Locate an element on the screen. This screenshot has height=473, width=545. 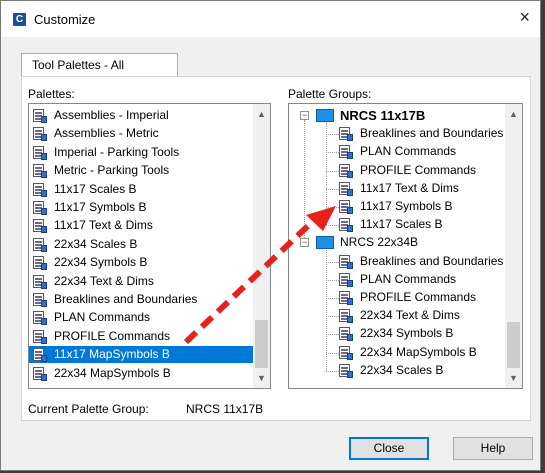
groups-scrollbar: ▲ ▼ is located at coordinates (513, 246).